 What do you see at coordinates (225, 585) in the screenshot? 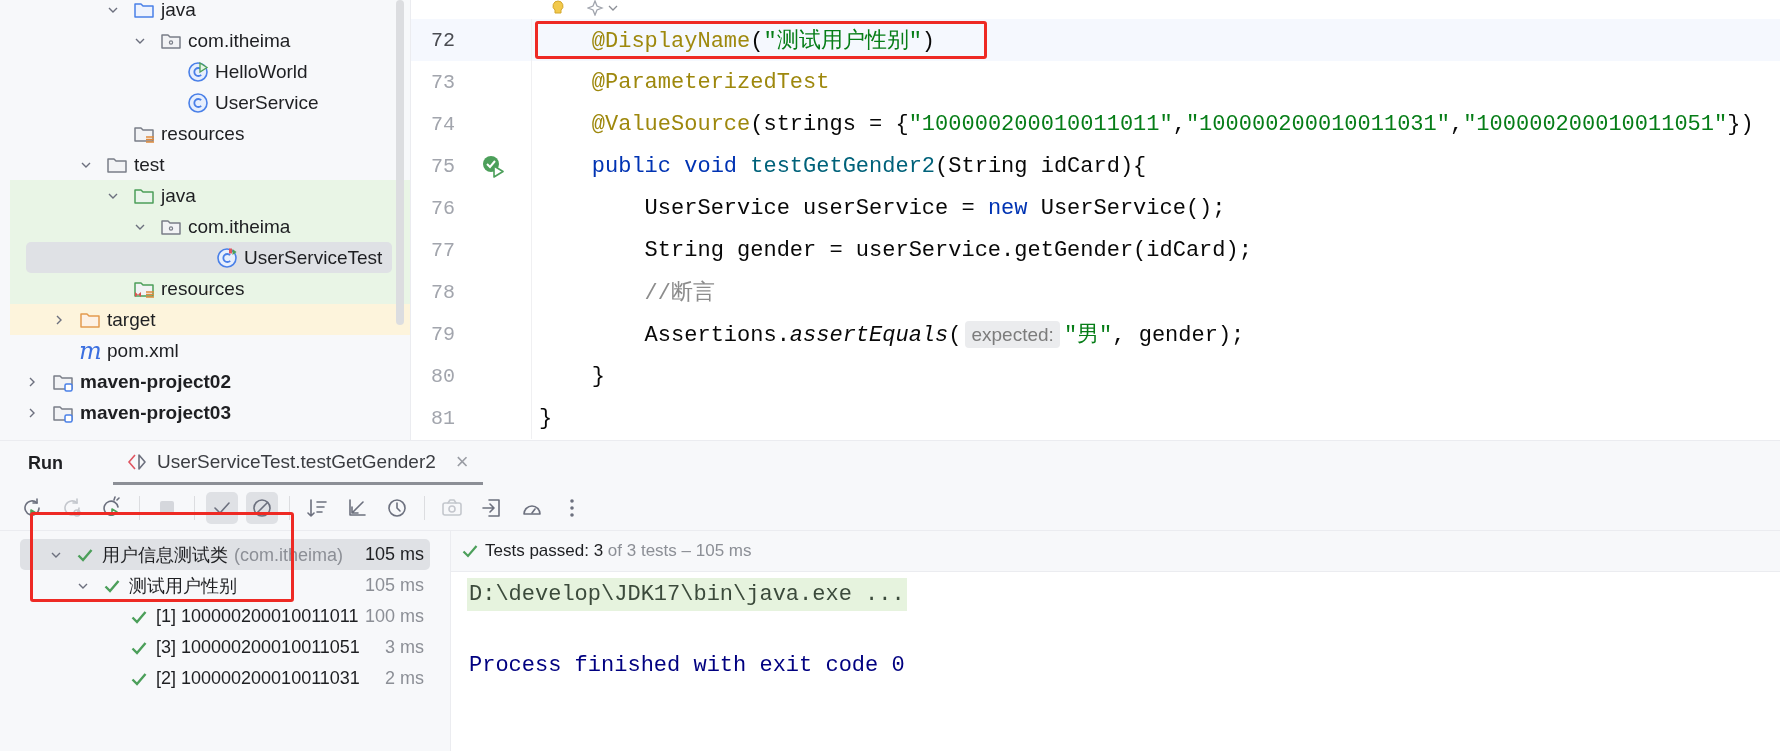
I see `result-row: 测试用户性别 105 ms` at bounding box center [225, 585].